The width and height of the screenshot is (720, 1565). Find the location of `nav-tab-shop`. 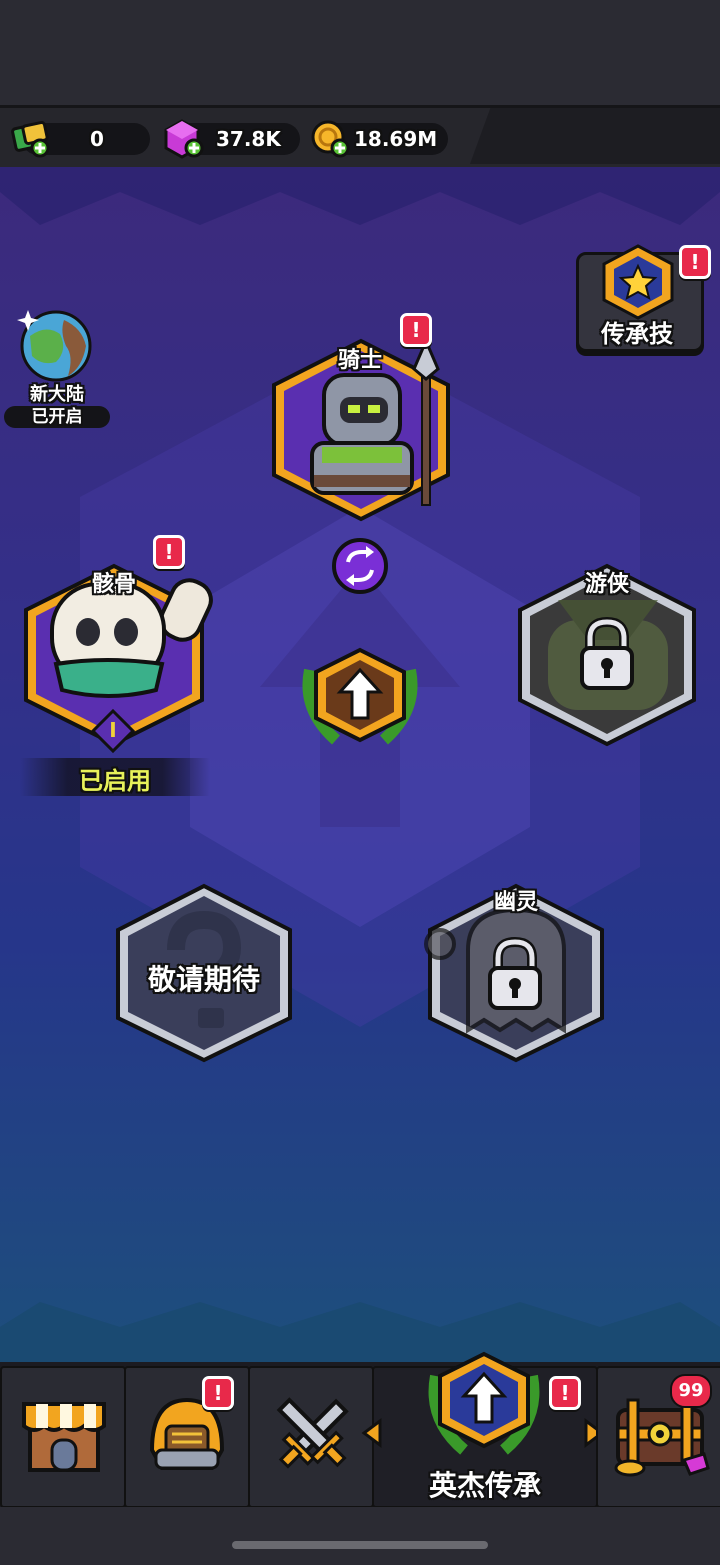

nav-tab-shop is located at coordinates (63, 1437).